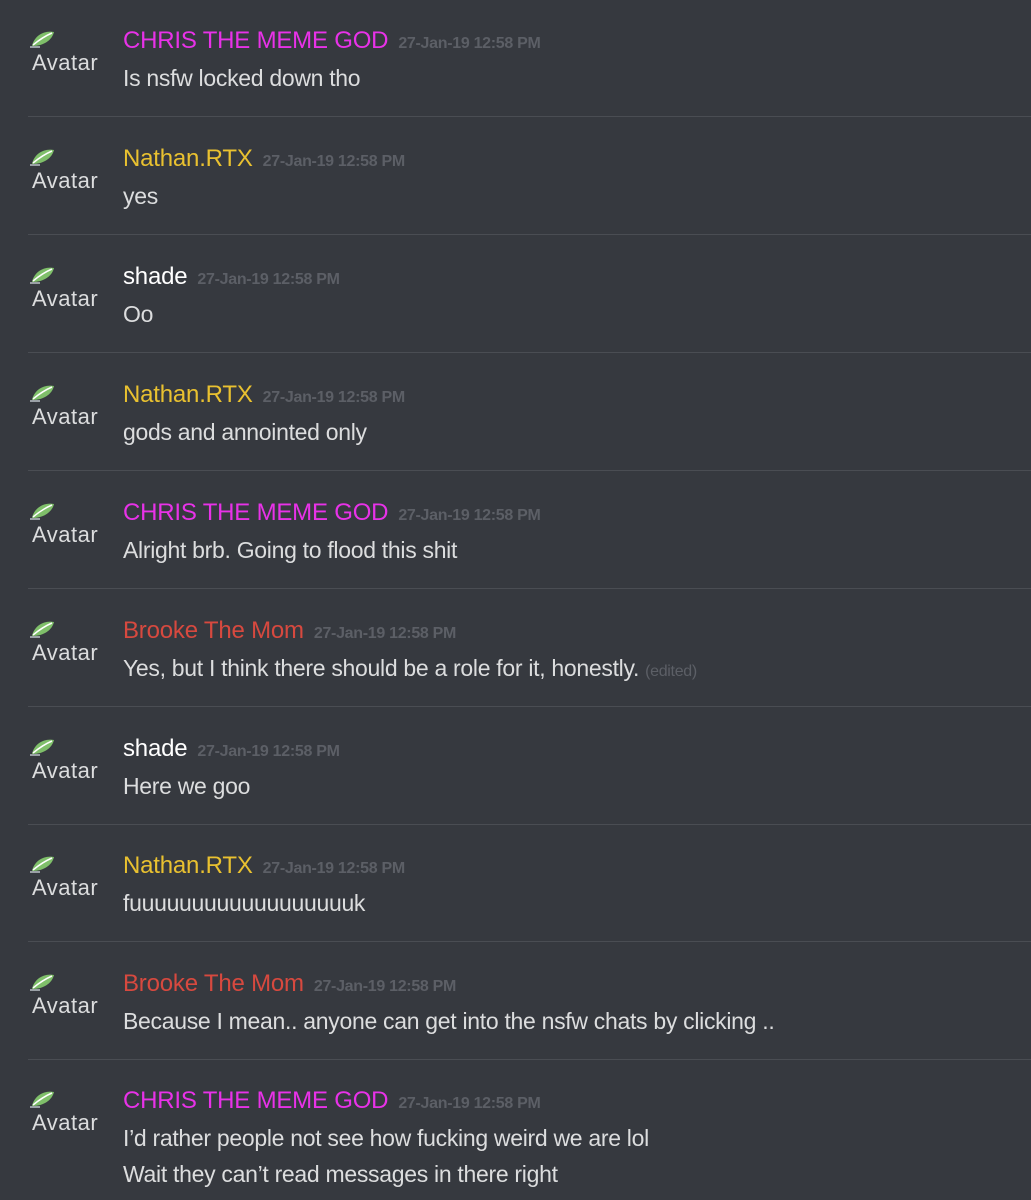  I want to click on message-line: gods and annointed only, so click(245, 432).